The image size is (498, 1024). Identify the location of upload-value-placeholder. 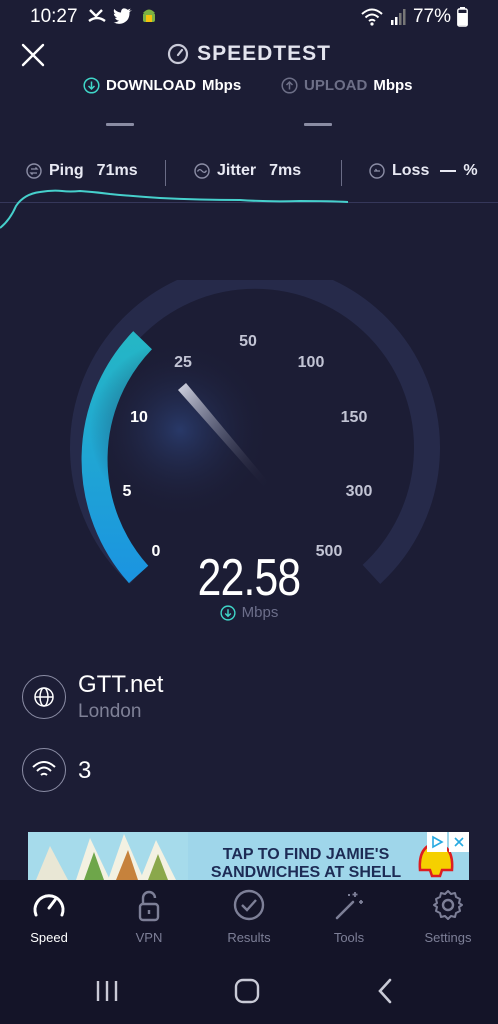
(318, 124).